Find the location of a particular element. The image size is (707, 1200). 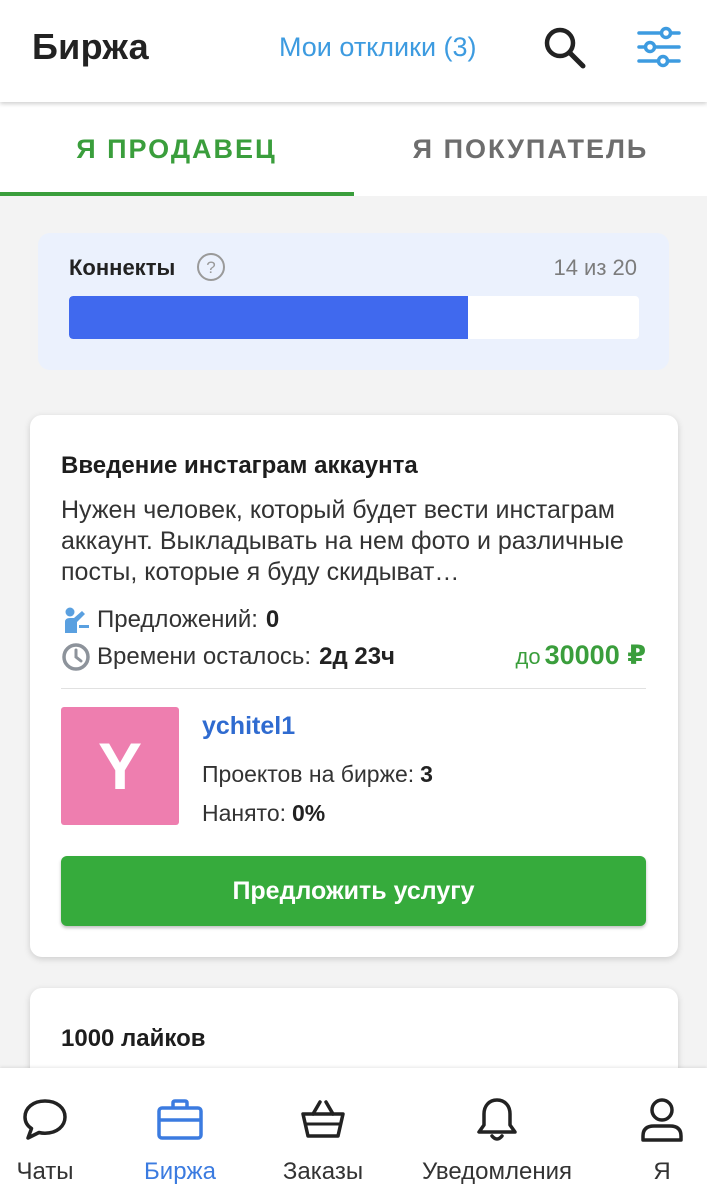

connects-count: 14 из 20 is located at coordinates (595, 267).